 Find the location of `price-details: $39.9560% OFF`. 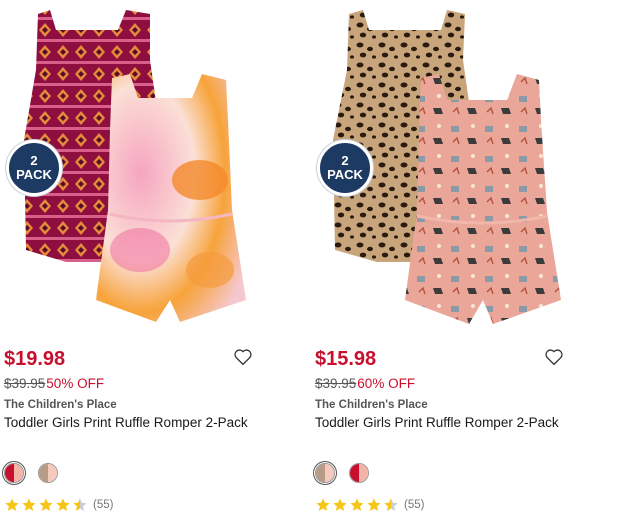

price-details: $39.9560% OFF is located at coordinates (365, 383).